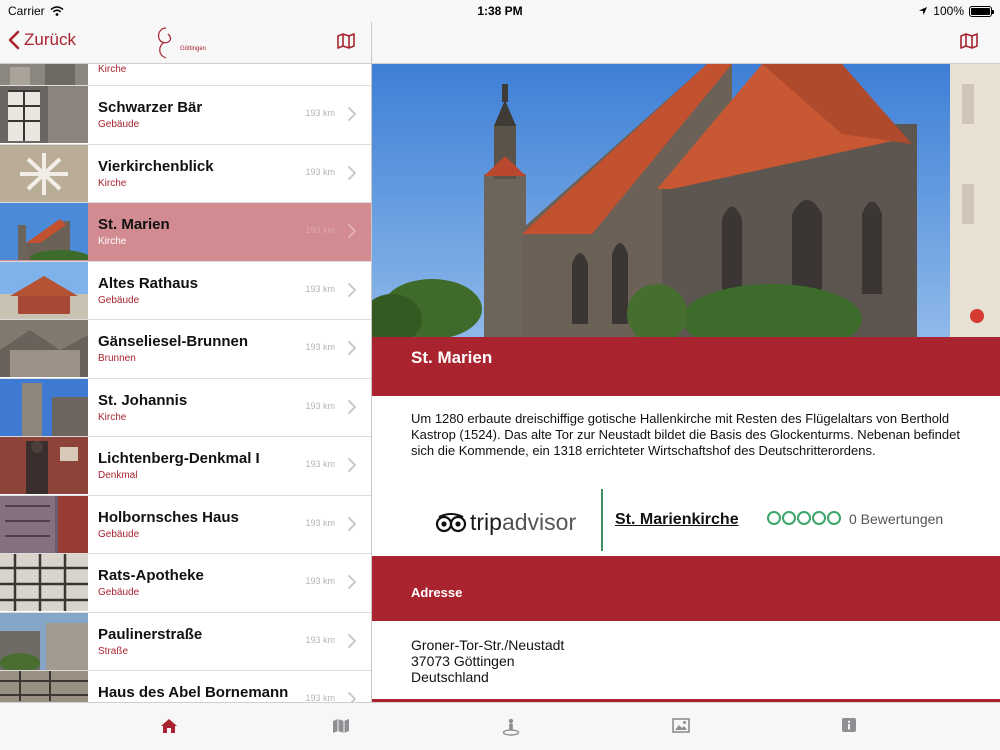  What do you see at coordinates (463, 661) in the screenshot?
I see `address-line: 37073 Göttingen` at bounding box center [463, 661].